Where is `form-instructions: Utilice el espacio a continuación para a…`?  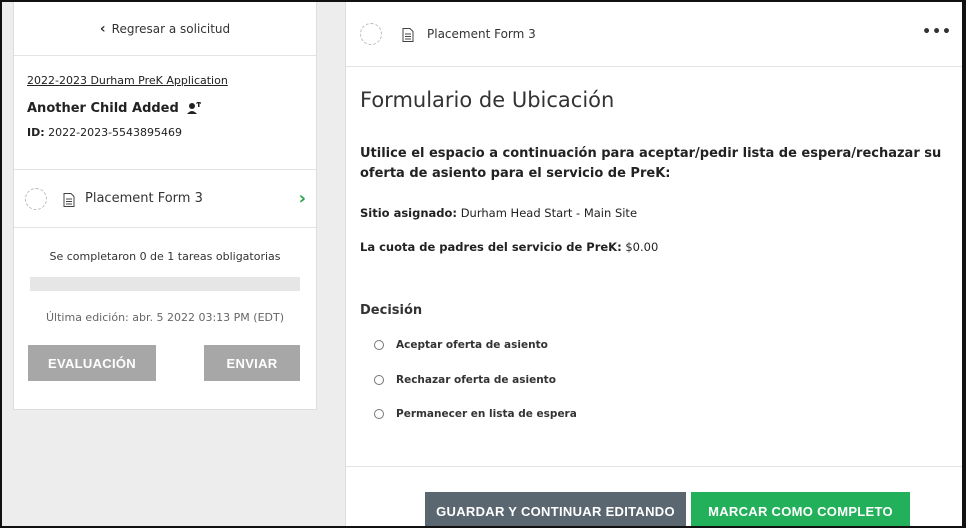 form-instructions: Utilice el espacio a continuación para a… is located at coordinates (651, 163).